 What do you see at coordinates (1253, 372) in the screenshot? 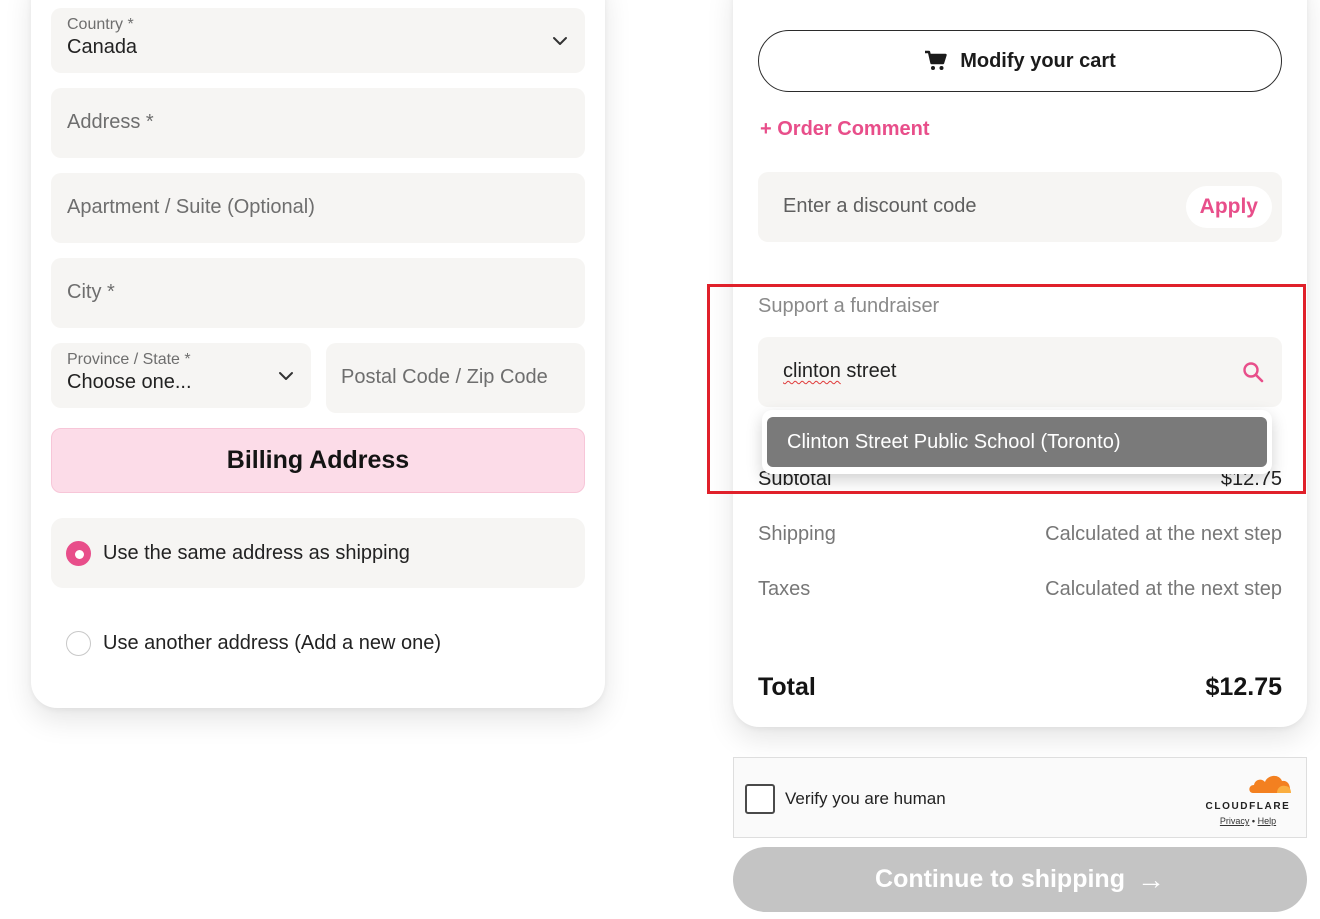
I see `search-icon` at bounding box center [1253, 372].